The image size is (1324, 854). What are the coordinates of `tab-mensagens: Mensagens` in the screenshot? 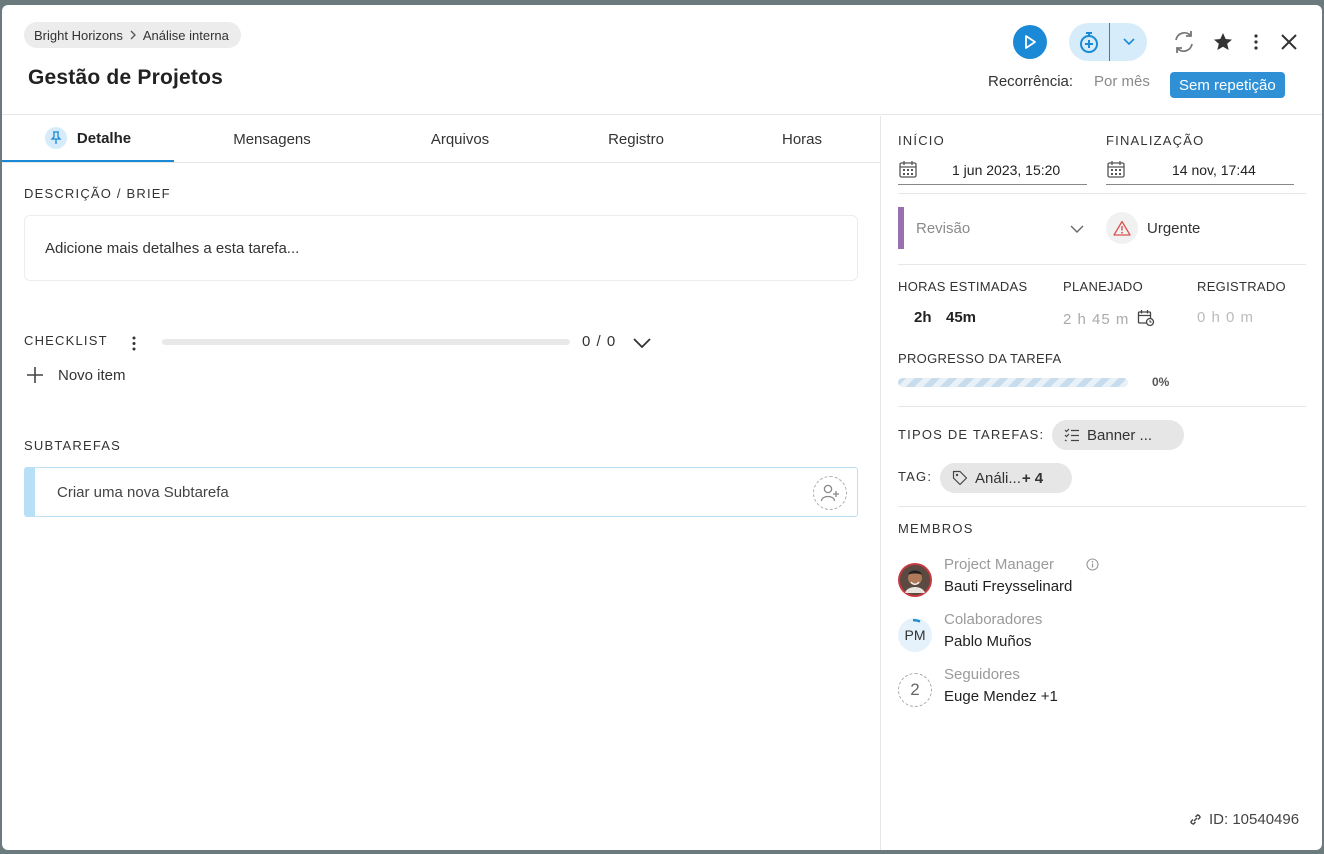 It's located at (272, 139).